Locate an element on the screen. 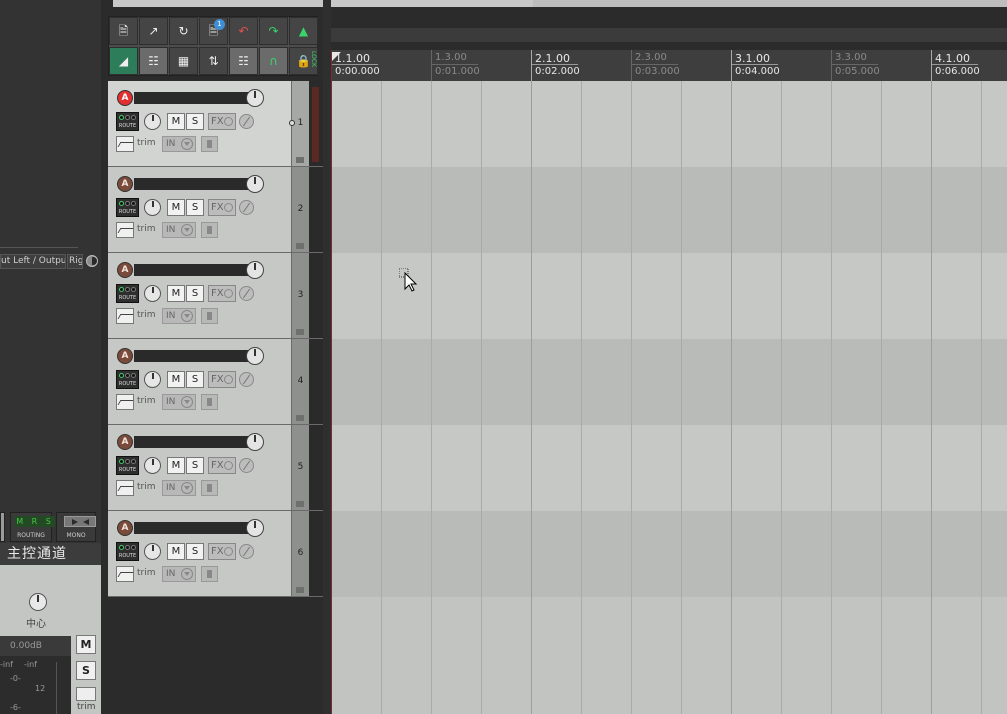 This screenshot has height=714, width=1007. master-mute-button: M is located at coordinates (86, 644).